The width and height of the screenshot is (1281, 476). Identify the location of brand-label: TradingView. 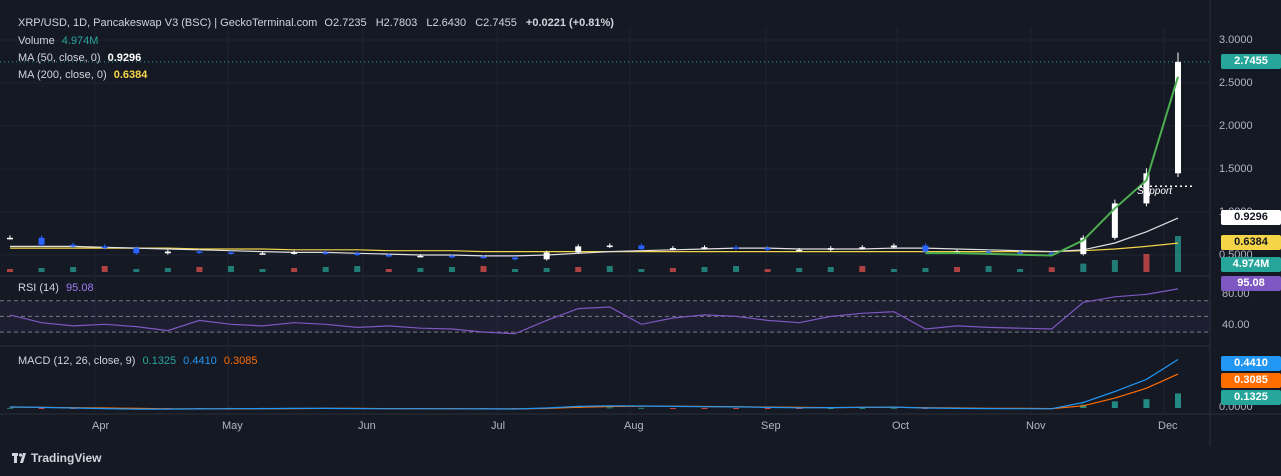
(66, 458).